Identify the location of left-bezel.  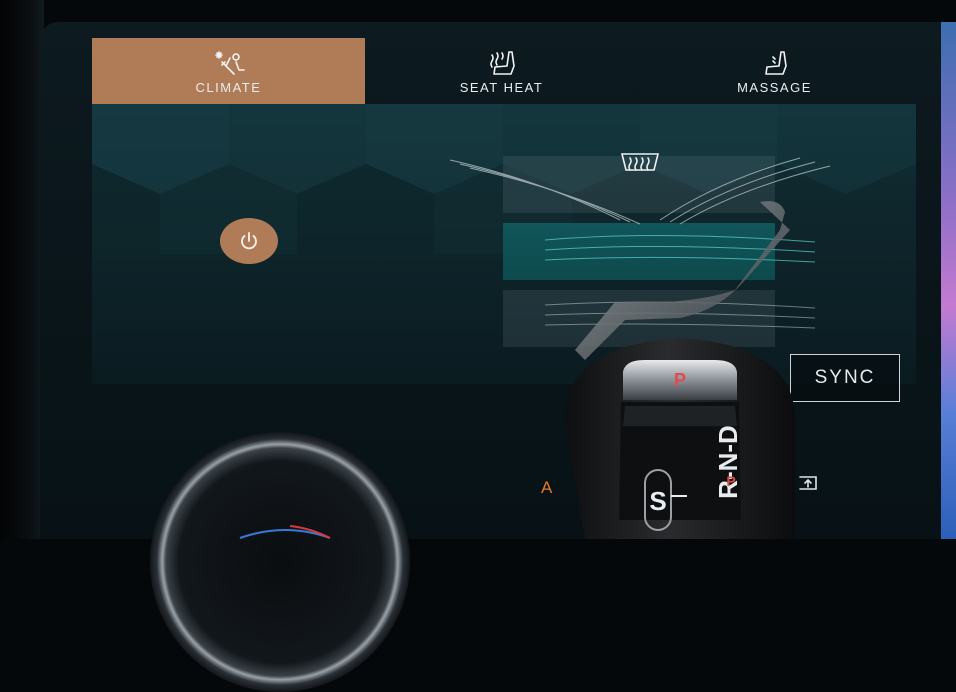
(22, 269).